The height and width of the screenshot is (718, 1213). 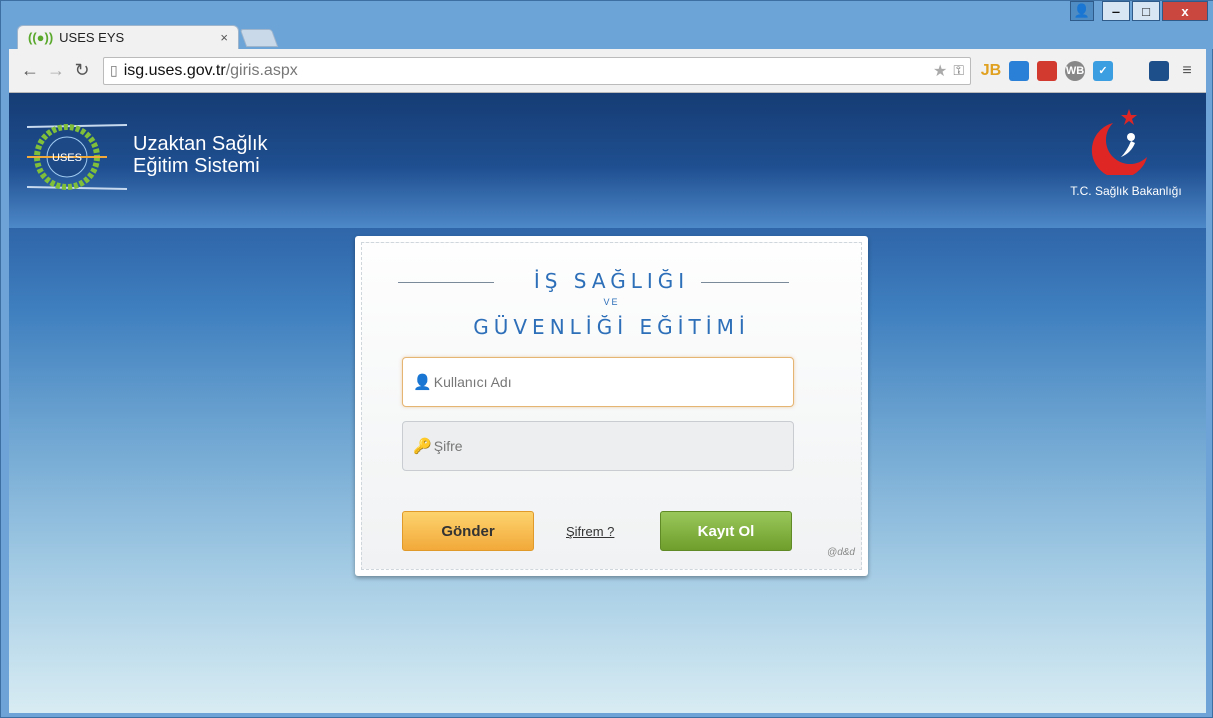 I want to click on favicon-icon: ((●)), so click(x=41, y=37).